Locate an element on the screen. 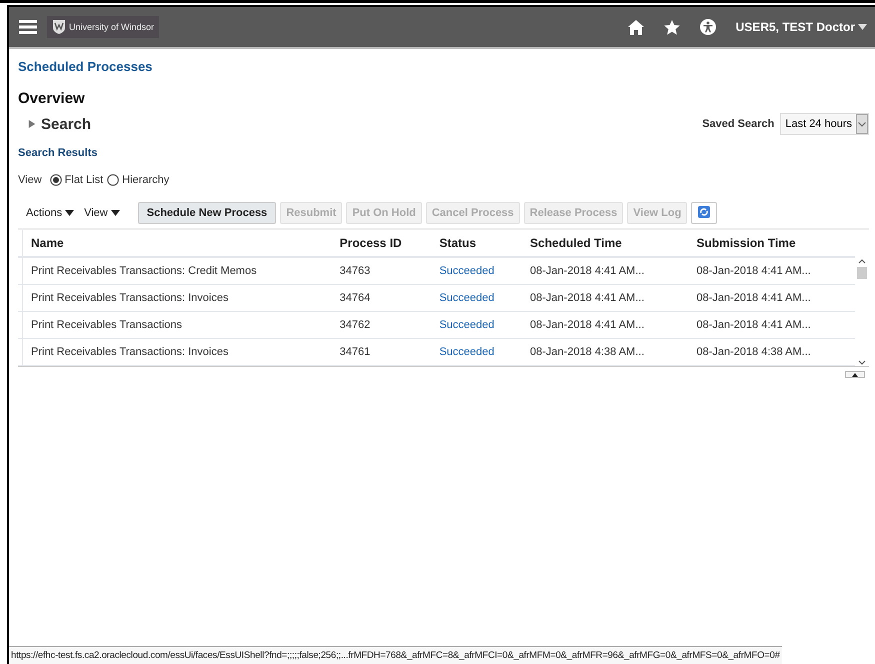 The width and height of the screenshot is (875, 664). table-cell: Print Receivables Transactions is located at coordinates (177, 325).